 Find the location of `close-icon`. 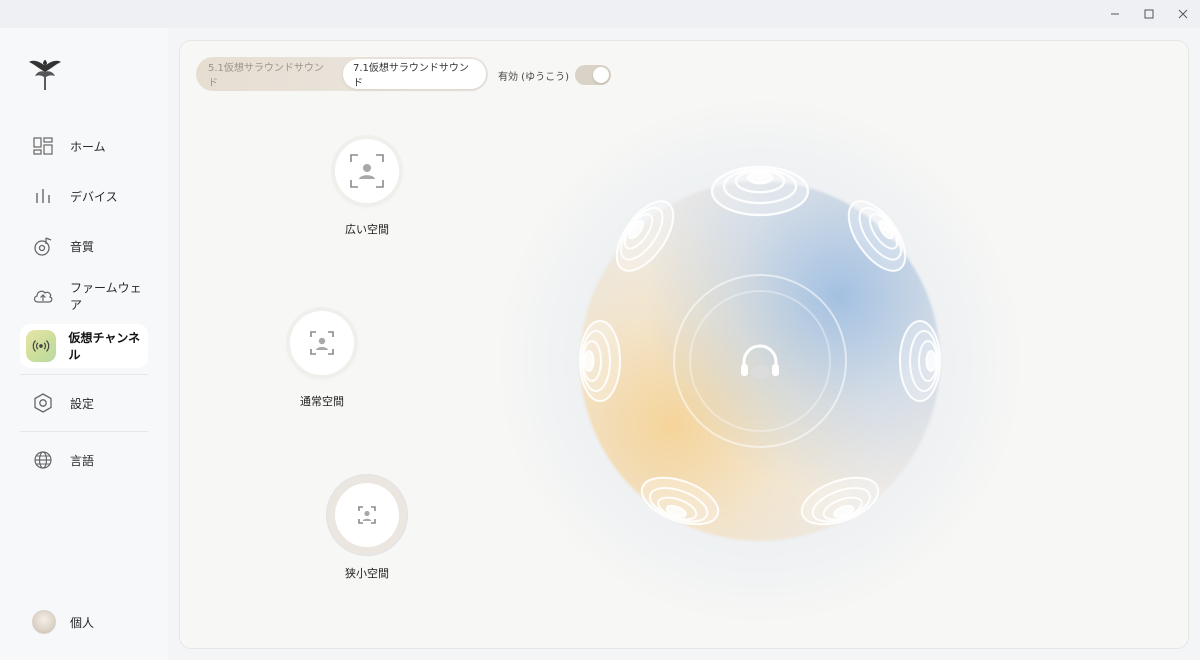

close-icon is located at coordinates (1183, 14).